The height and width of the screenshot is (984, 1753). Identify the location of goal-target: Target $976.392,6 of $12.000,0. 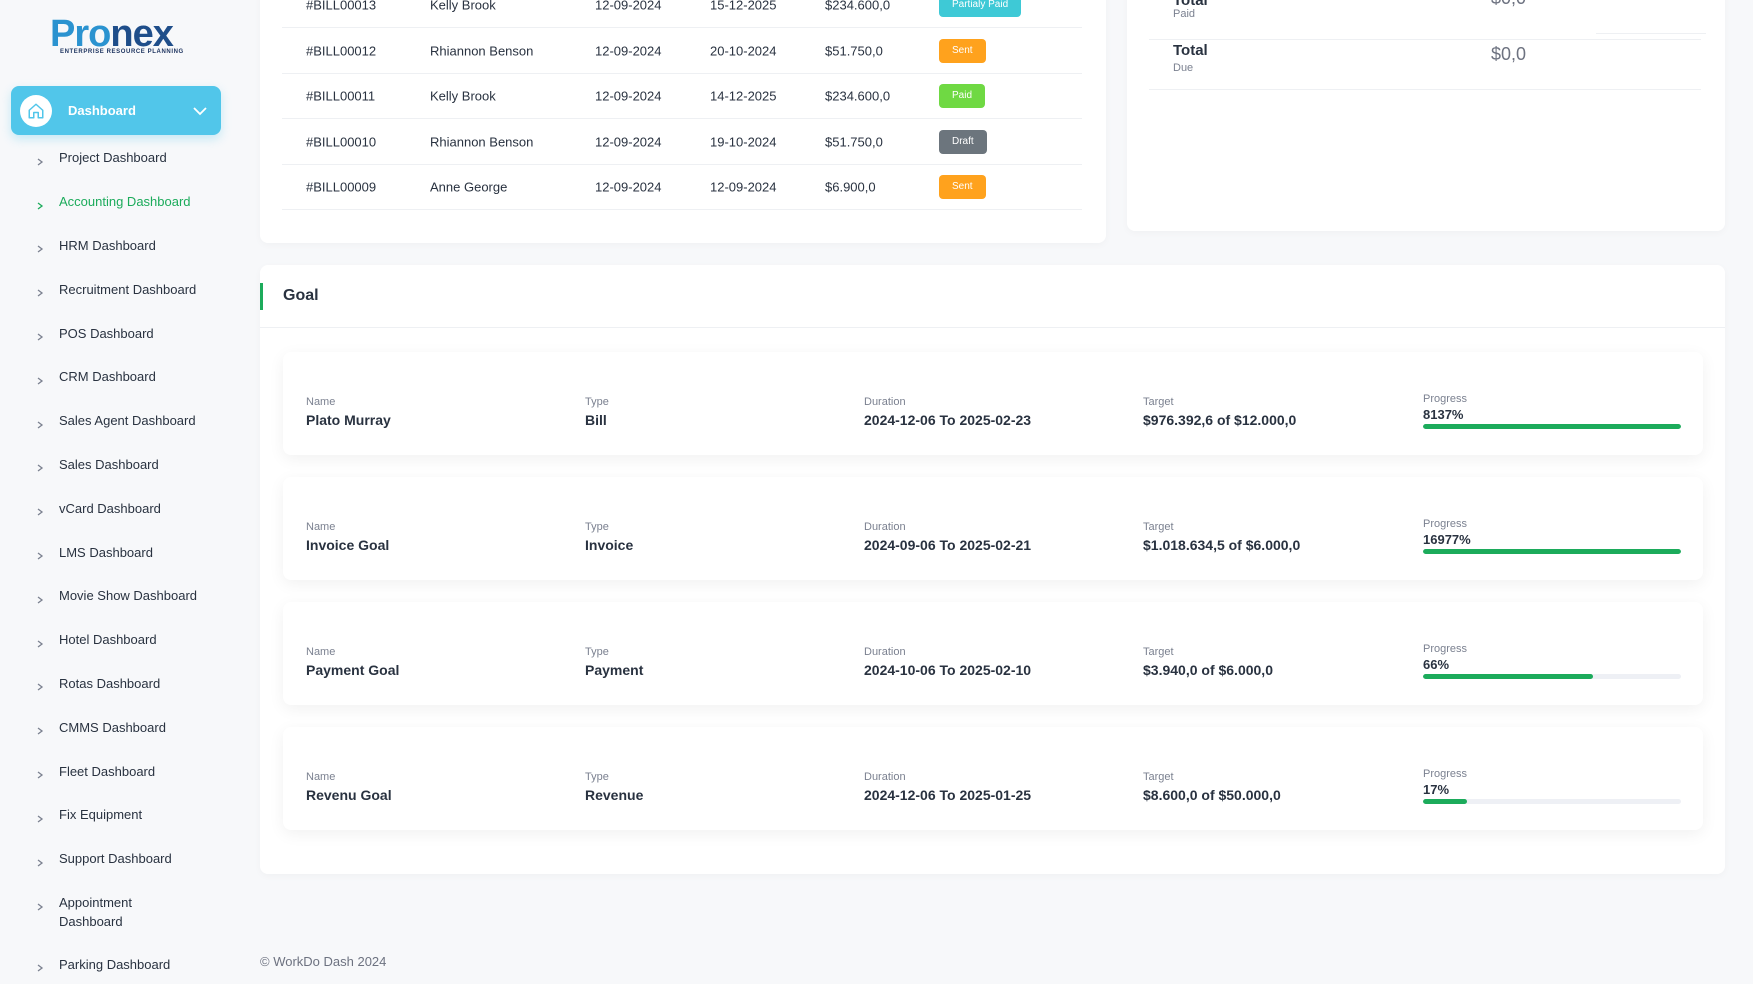
(1219, 412).